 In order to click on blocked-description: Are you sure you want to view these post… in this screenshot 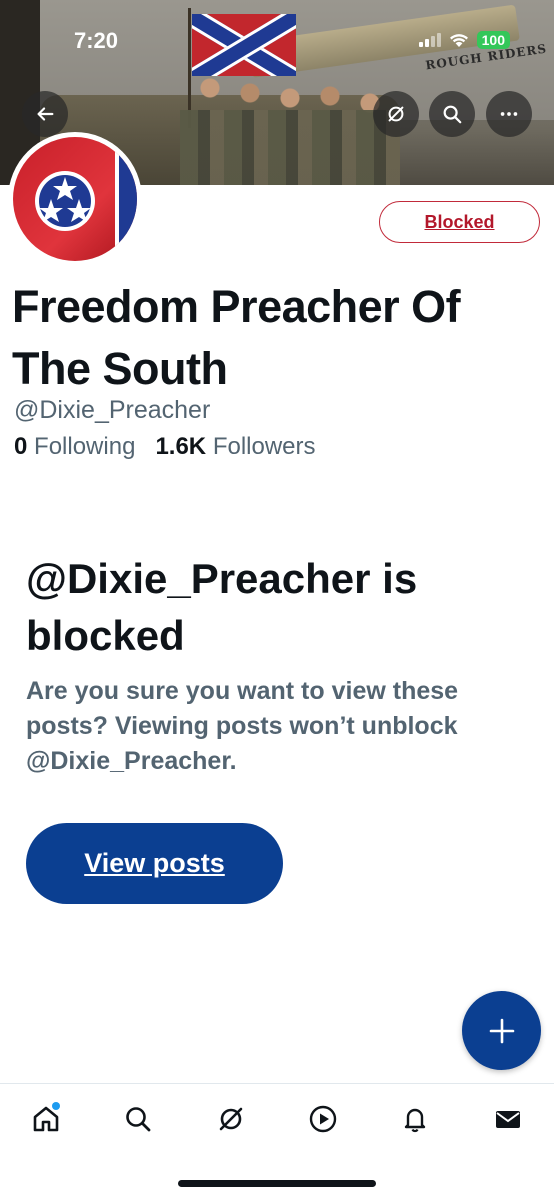, I will do `click(242, 726)`.